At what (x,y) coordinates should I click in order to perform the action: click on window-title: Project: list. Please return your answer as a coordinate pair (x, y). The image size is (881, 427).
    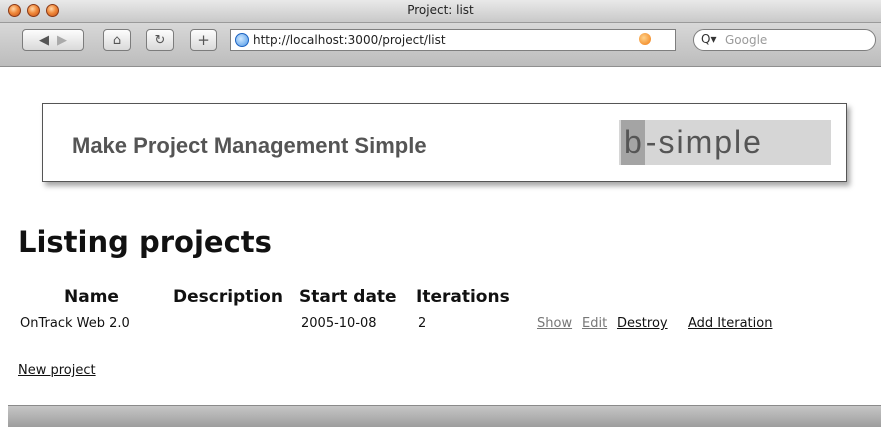
    Looking at the image, I should click on (440, 10).